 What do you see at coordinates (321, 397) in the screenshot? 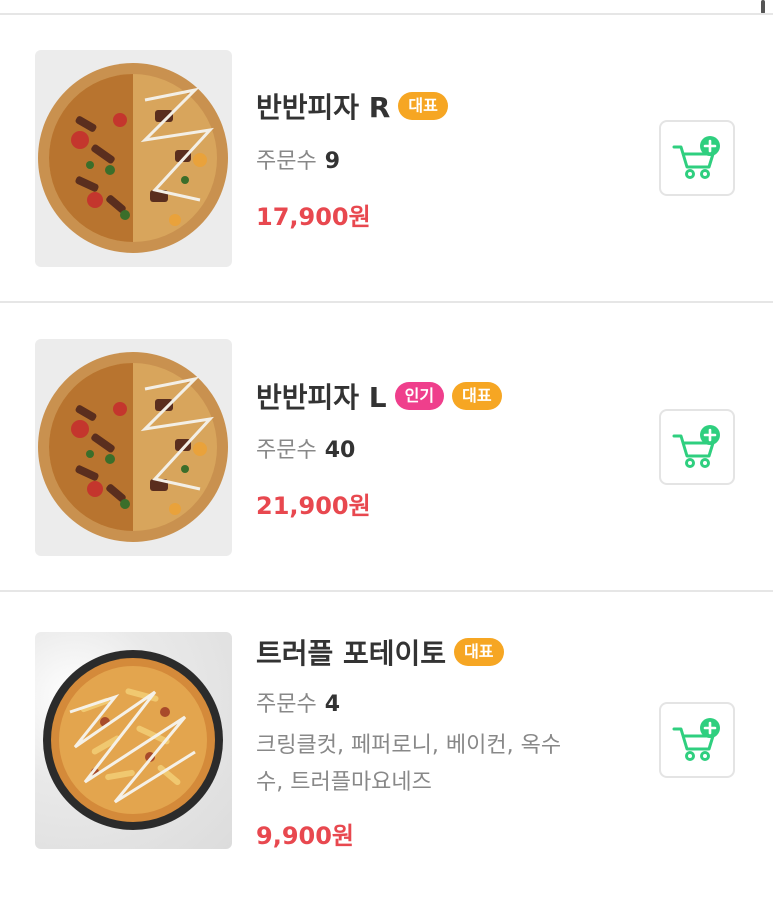
I see `item-name: 반반피자 L` at bounding box center [321, 397].